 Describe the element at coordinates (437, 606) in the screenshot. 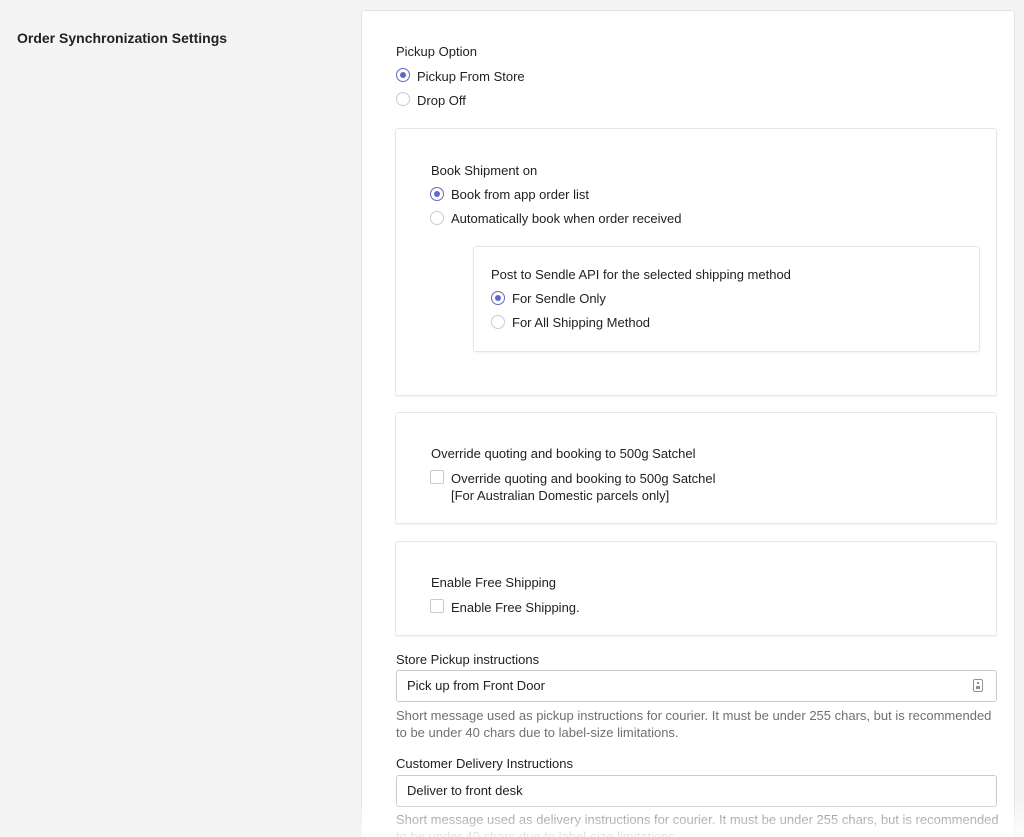

I see `free-shipping-checkbox` at that location.